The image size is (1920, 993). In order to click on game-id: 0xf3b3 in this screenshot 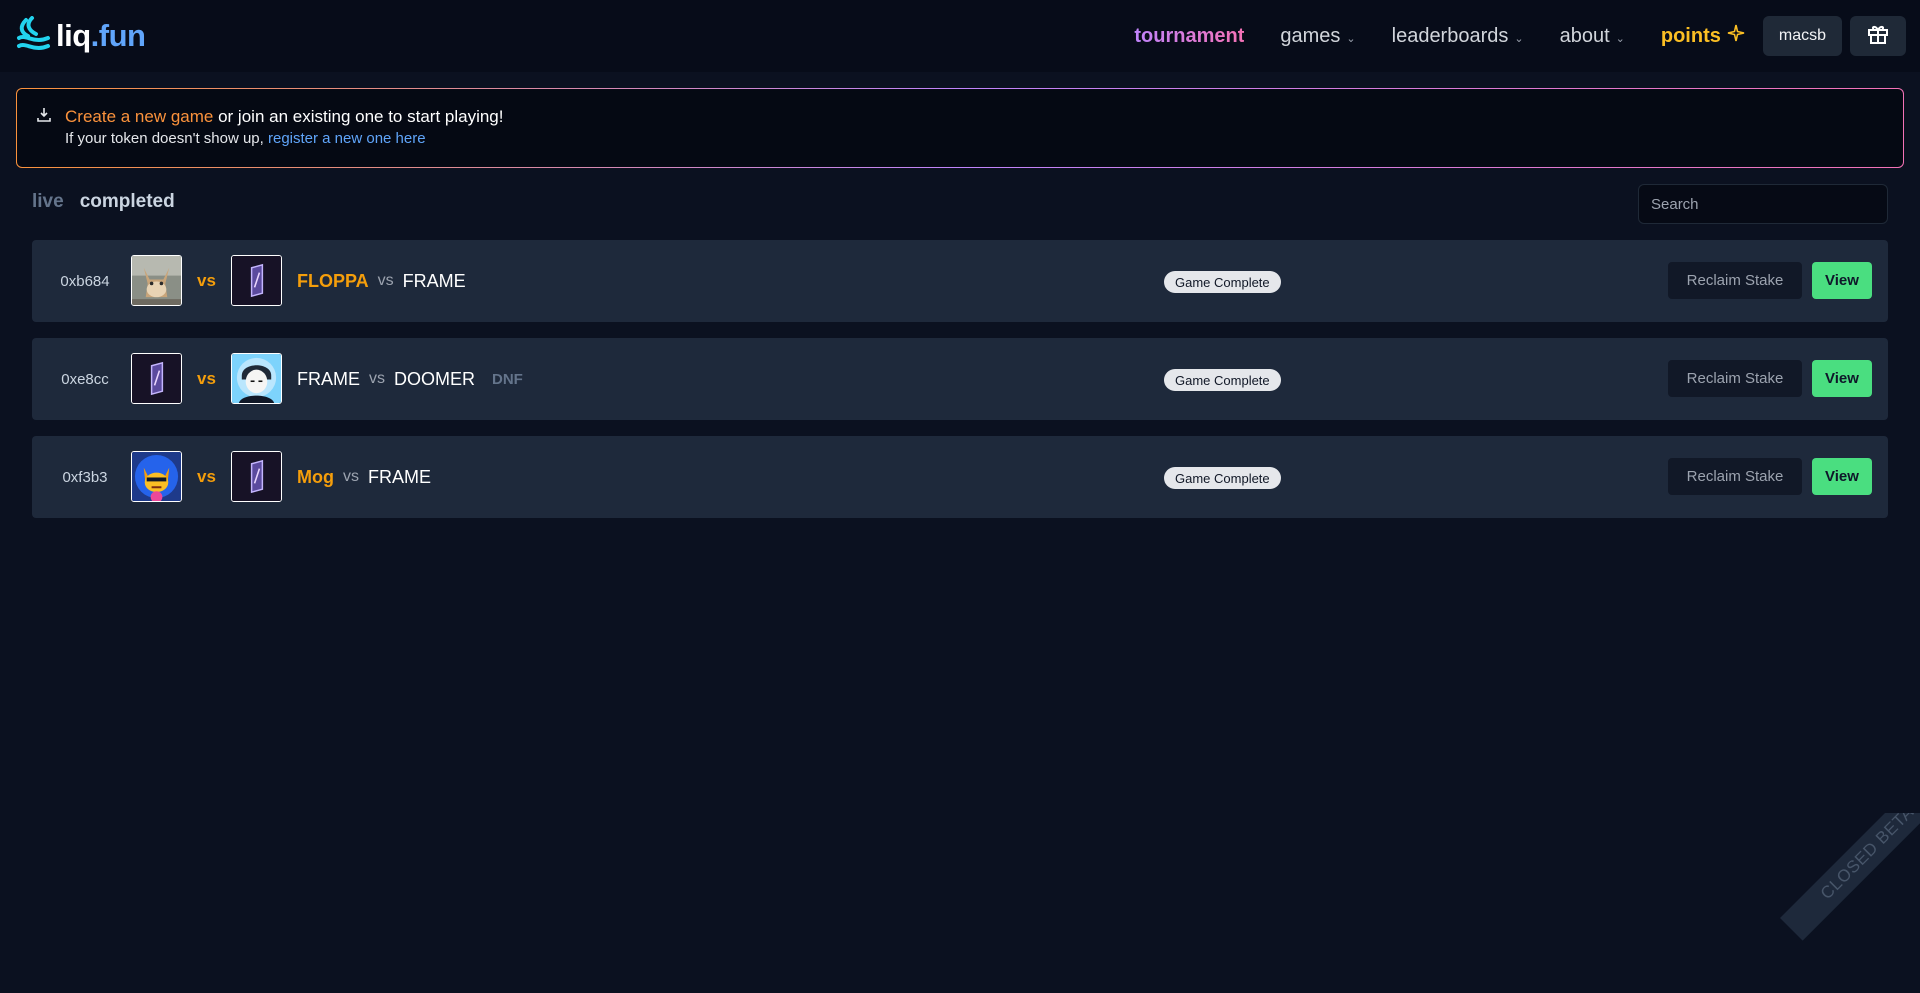, I will do `click(85, 477)`.